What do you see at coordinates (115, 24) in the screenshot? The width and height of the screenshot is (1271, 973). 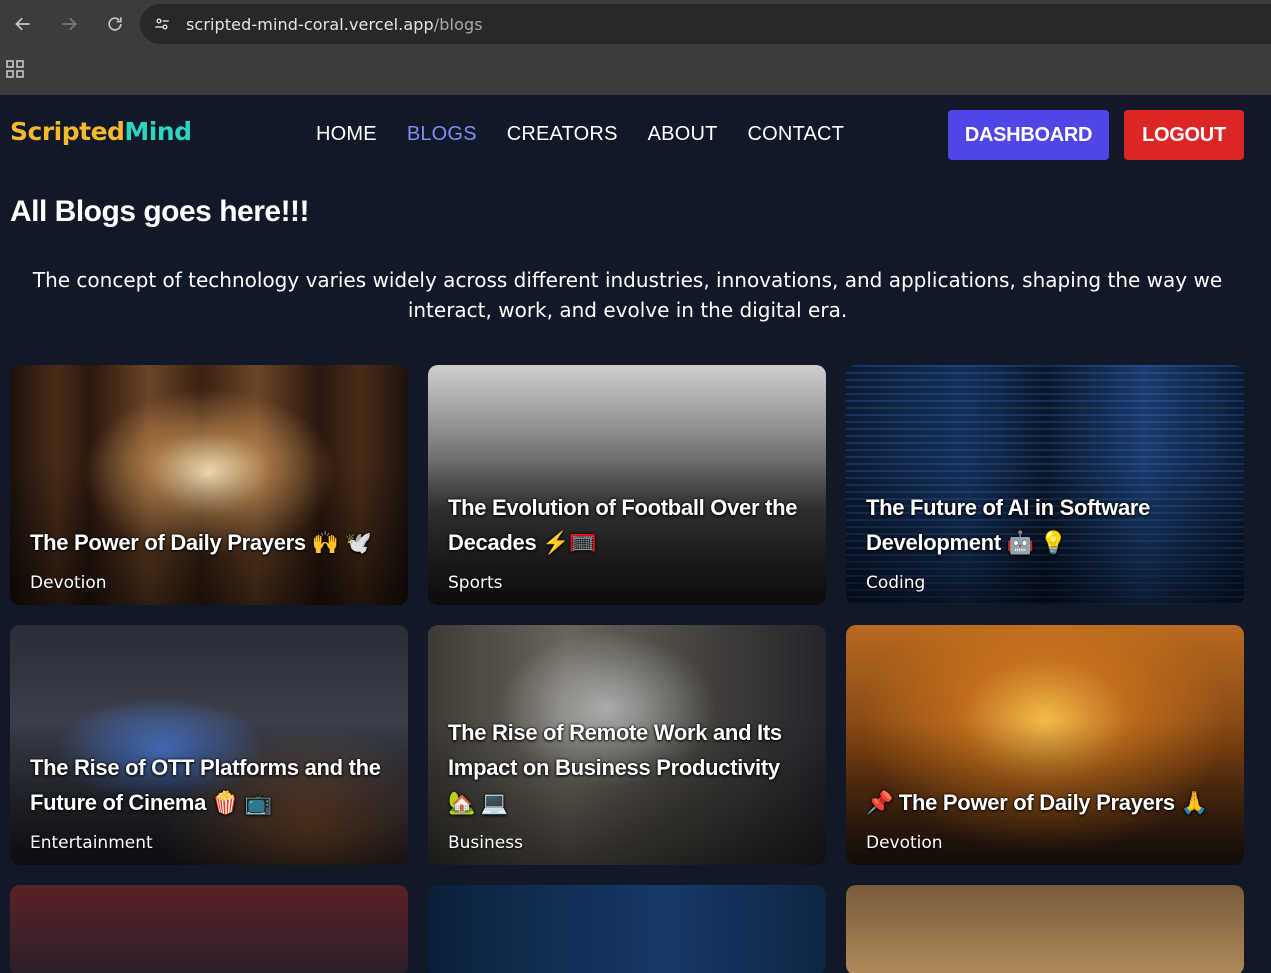 I see `reload-icon` at bounding box center [115, 24].